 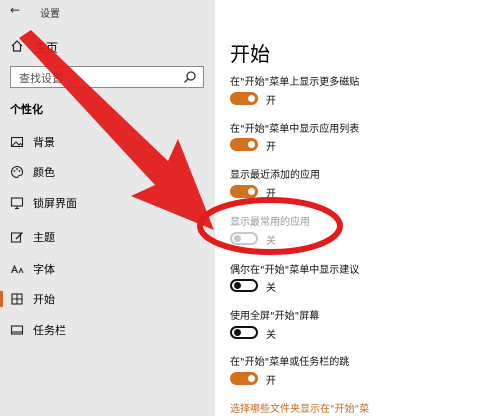 What do you see at coordinates (17, 330) in the screenshot?
I see `taskbar-icon` at bounding box center [17, 330].